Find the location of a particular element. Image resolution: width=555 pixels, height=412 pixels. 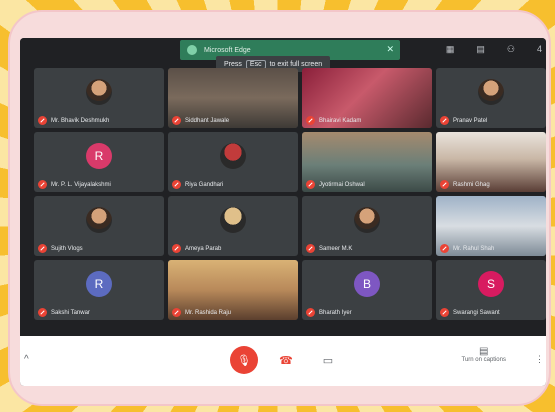

avatar: B is located at coordinates (367, 284).